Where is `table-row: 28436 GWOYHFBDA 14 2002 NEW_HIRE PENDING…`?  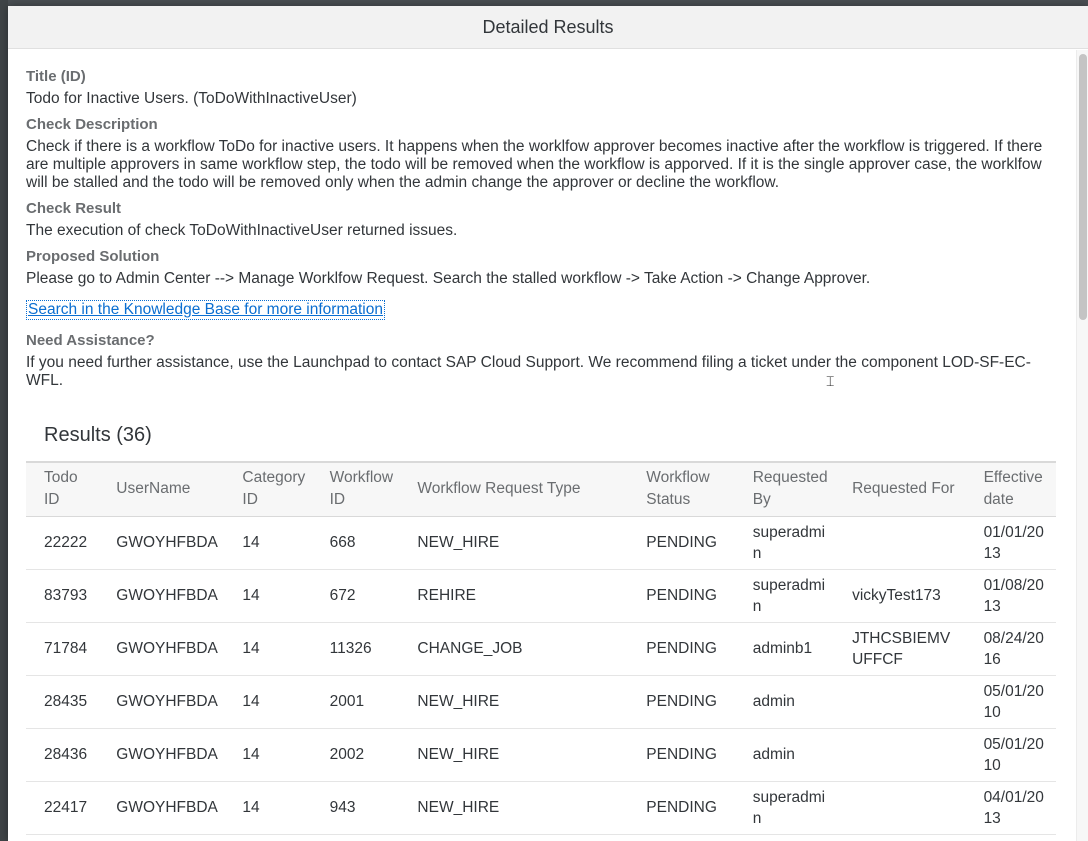 table-row: 28436 GWOYHFBDA 14 2002 NEW_HIRE PENDING… is located at coordinates (541, 755).